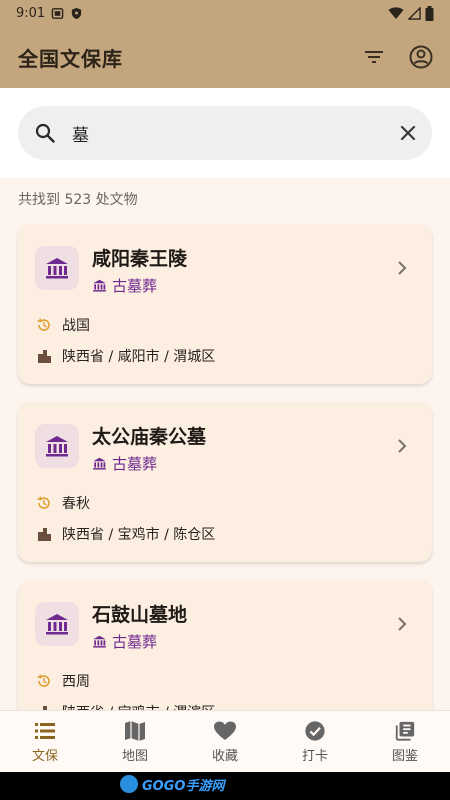  I want to click on site-era: 西周, so click(63, 681).